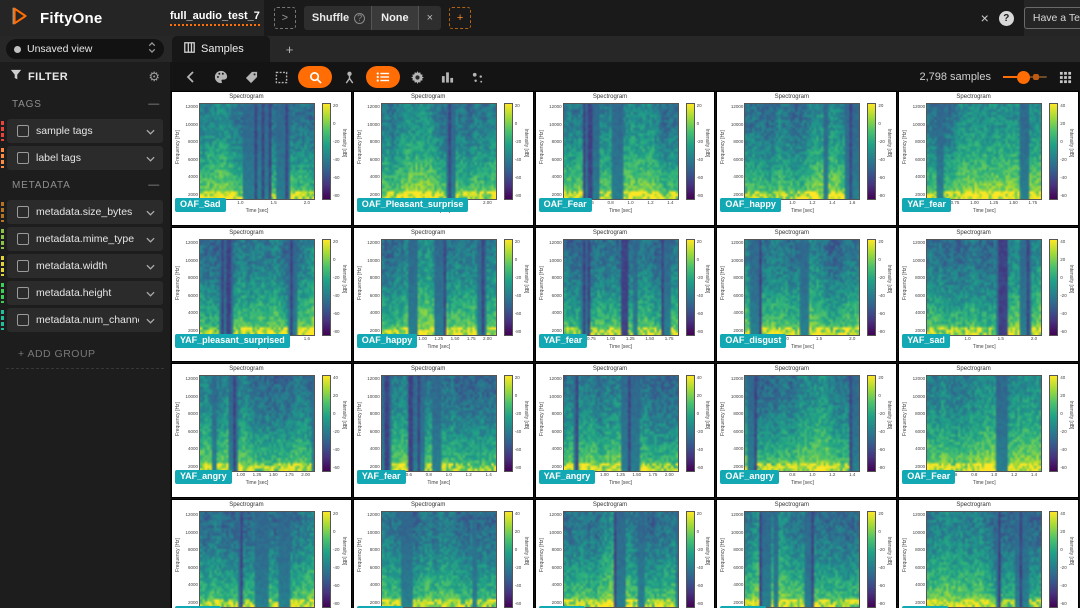  Describe the element at coordinates (215, 18) in the screenshot. I see `dataset-name: full_audio_test_7` at that location.